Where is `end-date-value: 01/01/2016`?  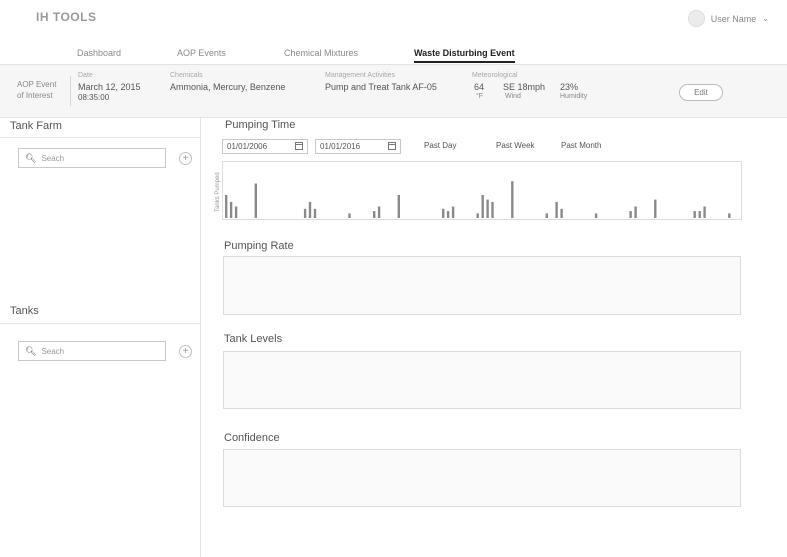 end-date-value: 01/01/2016 is located at coordinates (340, 146).